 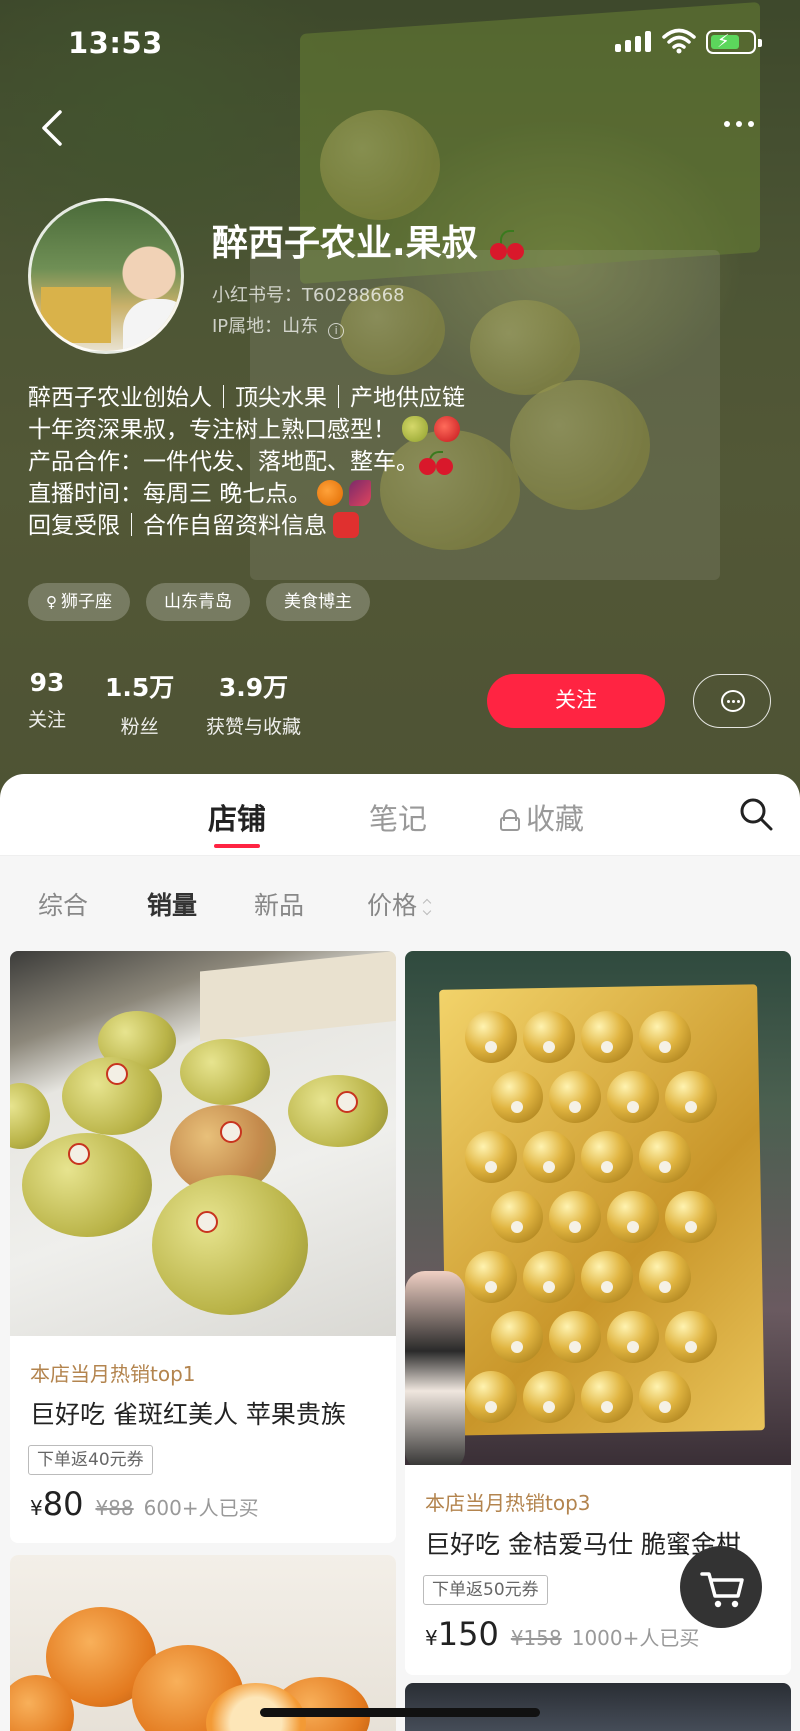 I want to click on tag-zodiac: ♀ 狮子座, so click(x=79, y=602).